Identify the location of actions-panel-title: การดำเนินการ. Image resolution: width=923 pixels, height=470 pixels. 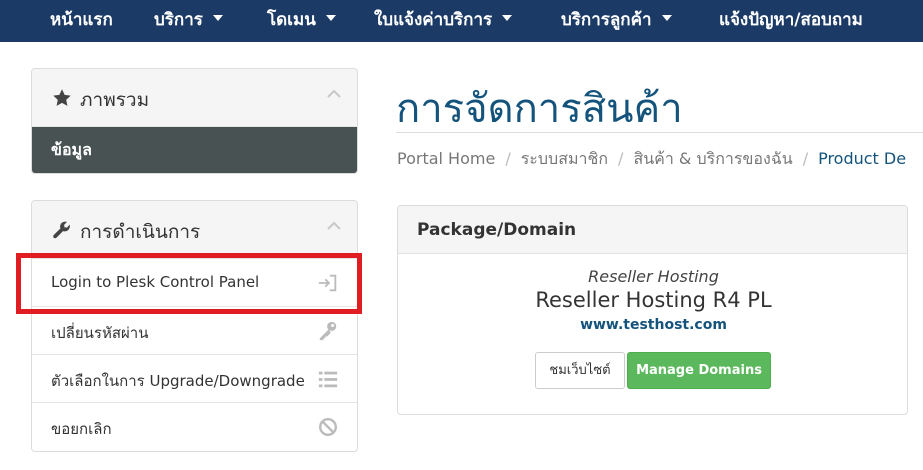
(140, 232).